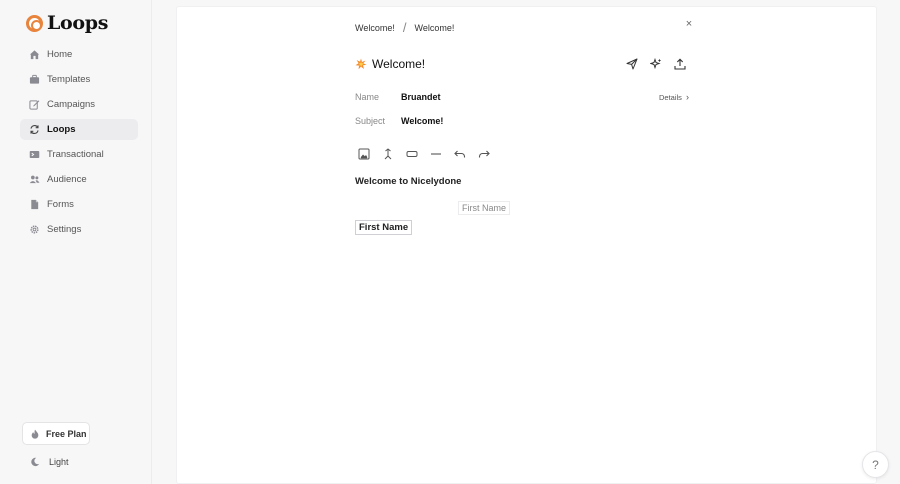  What do you see at coordinates (69, 79) in the screenshot?
I see `sidebar-item-label: Templates` at bounding box center [69, 79].